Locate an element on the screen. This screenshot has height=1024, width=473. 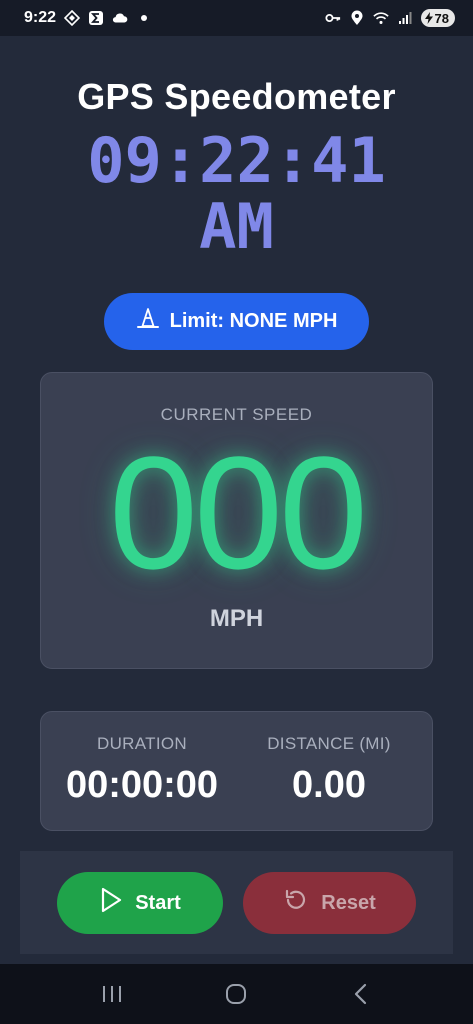
wifi-icon is located at coordinates (380, 18).